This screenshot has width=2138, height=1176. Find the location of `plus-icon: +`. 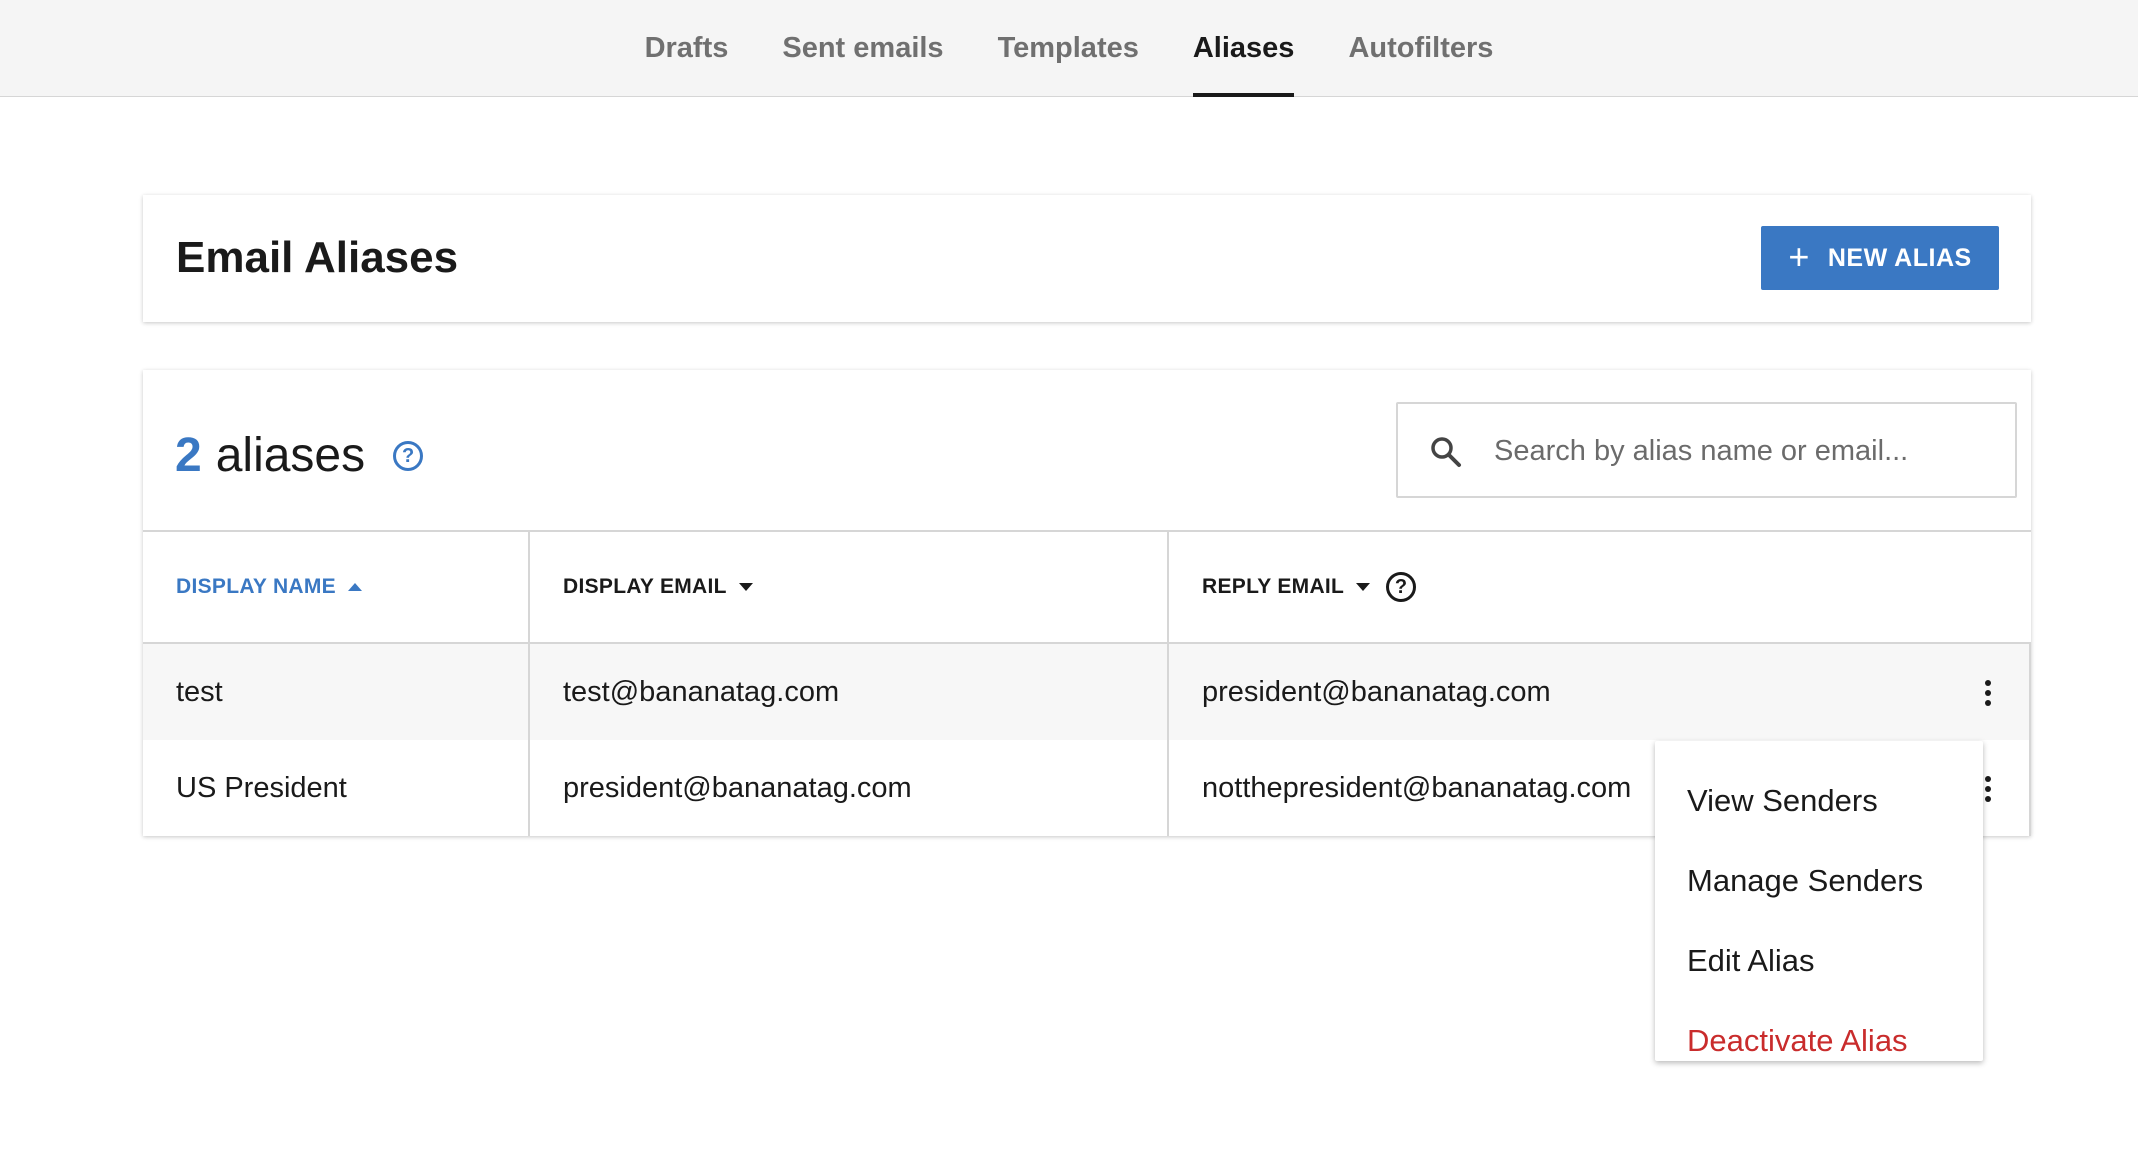

plus-icon: + is located at coordinates (1799, 256).